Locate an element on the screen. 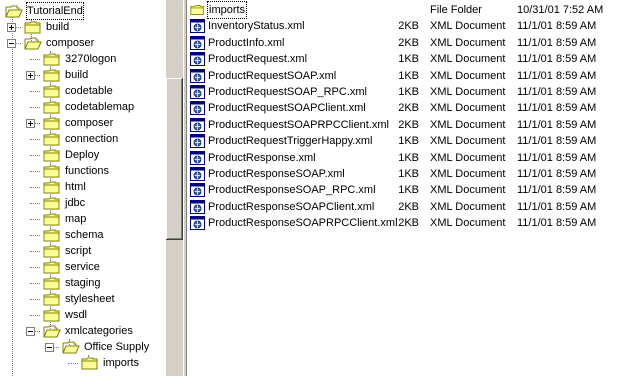 The width and height of the screenshot is (619, 376). tree-scrollbar-thumb is located at coordinates (174, 159).